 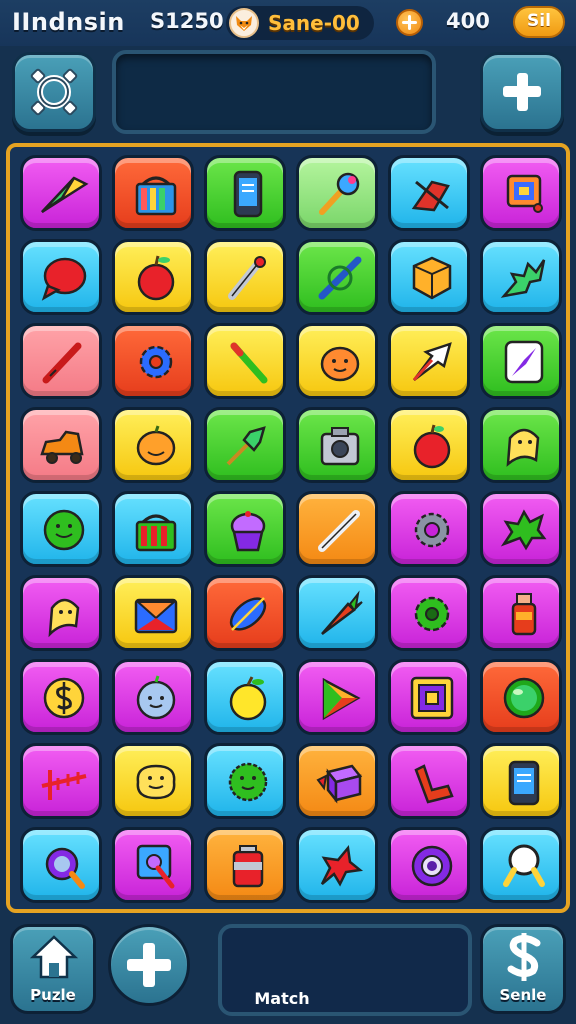 What do you see at coordinates (432, 698) in the screenshot?
I see `square-icon` at bounding box center [432, 698].